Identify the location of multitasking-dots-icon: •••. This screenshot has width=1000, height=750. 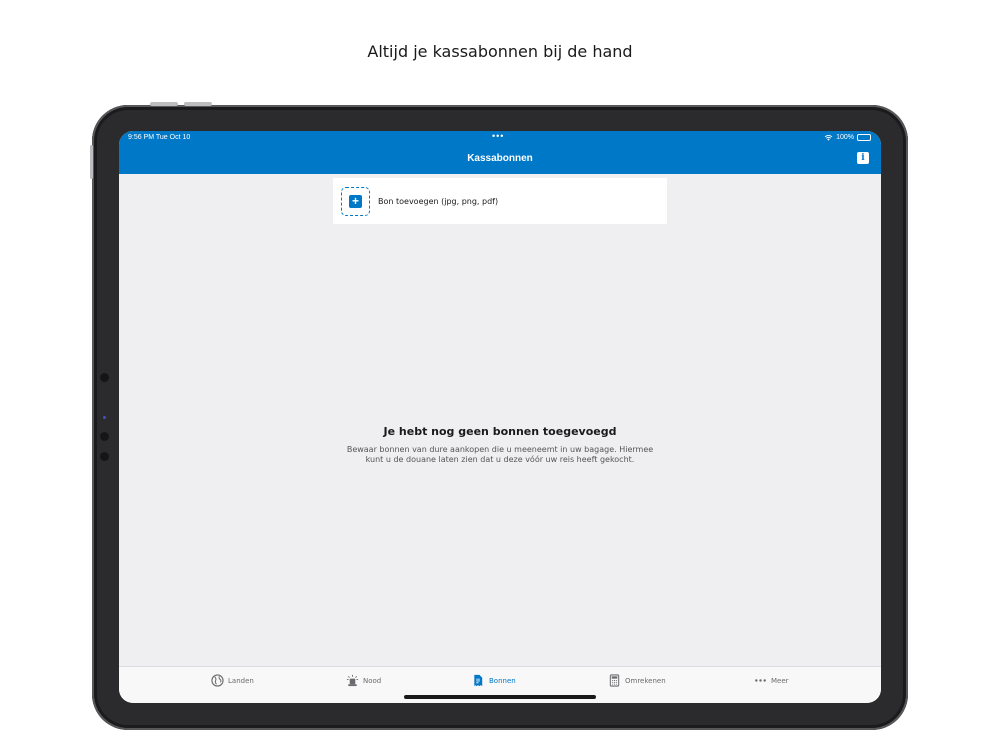
(498, 136).